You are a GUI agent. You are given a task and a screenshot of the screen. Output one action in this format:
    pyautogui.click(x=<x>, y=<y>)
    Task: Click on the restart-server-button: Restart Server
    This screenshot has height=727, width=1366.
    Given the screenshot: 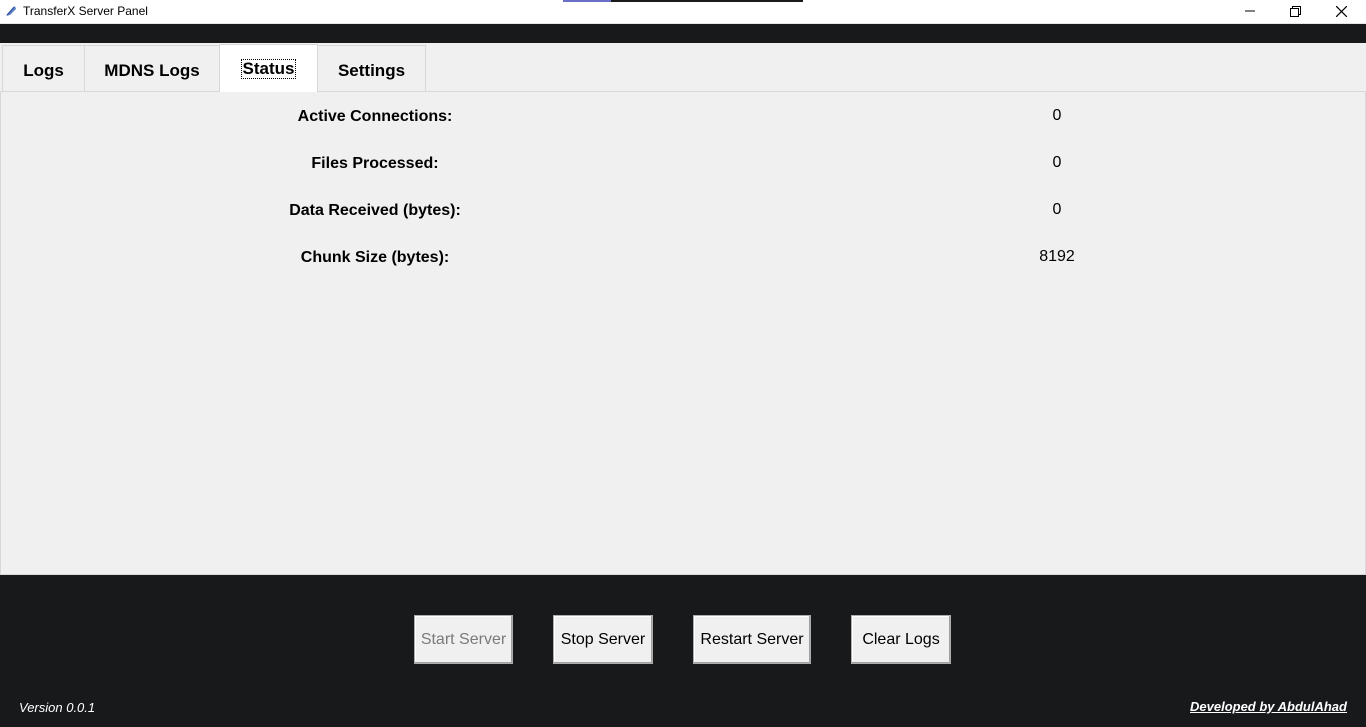 What is the action you would take?
    pyautogui.click(x=752, y=639)
    